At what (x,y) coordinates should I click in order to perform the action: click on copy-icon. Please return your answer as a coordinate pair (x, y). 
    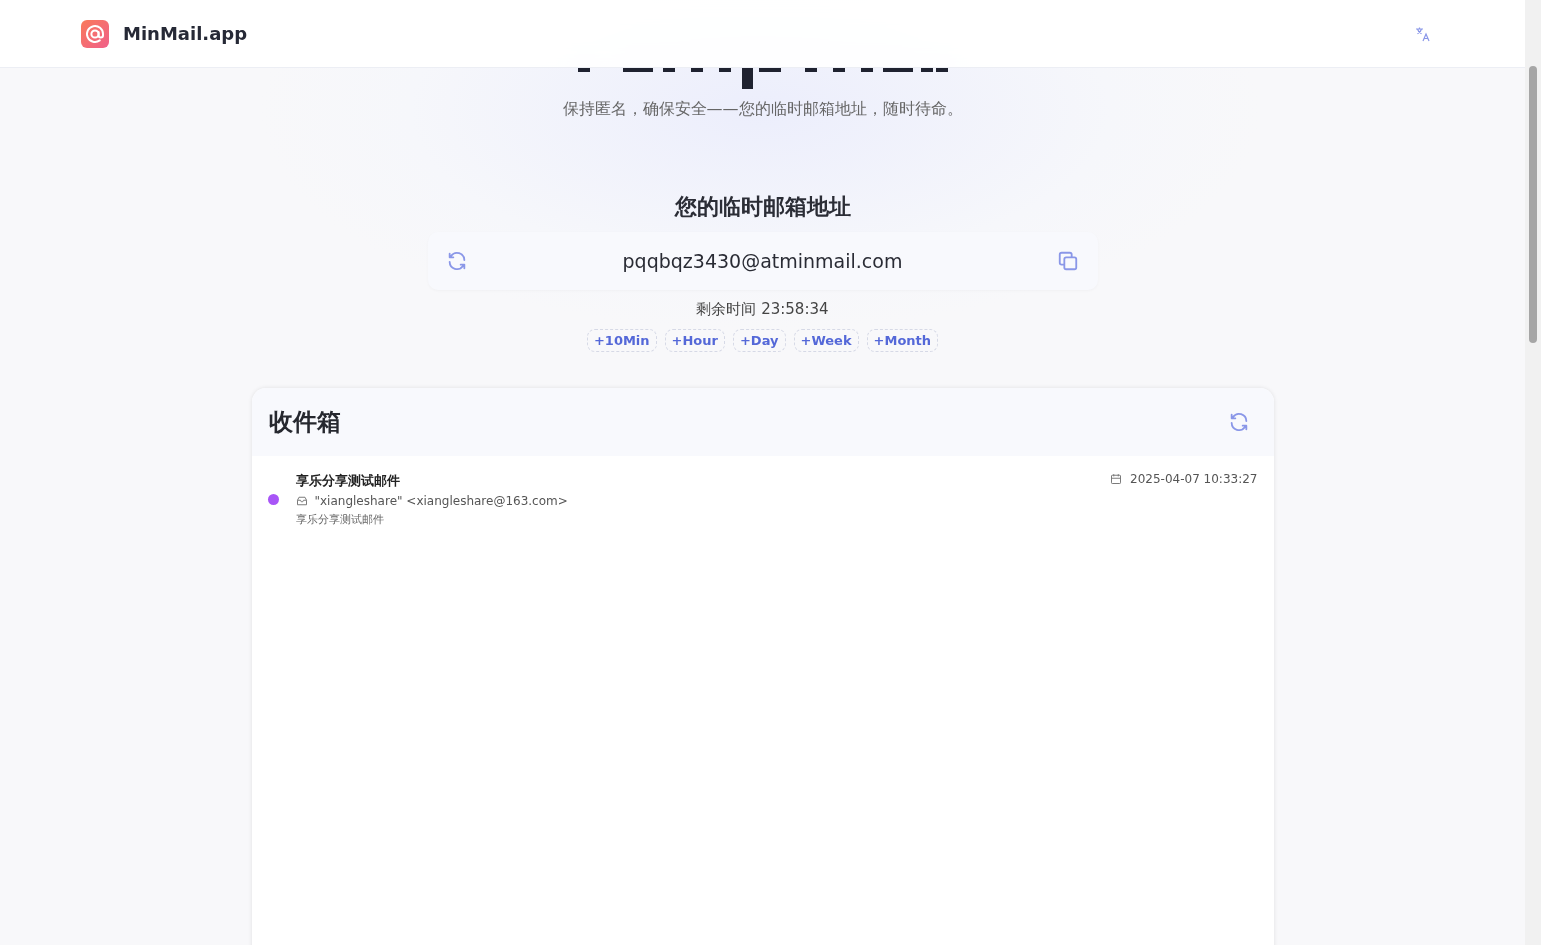
    Looking at the image, I should click on (1068, 261).